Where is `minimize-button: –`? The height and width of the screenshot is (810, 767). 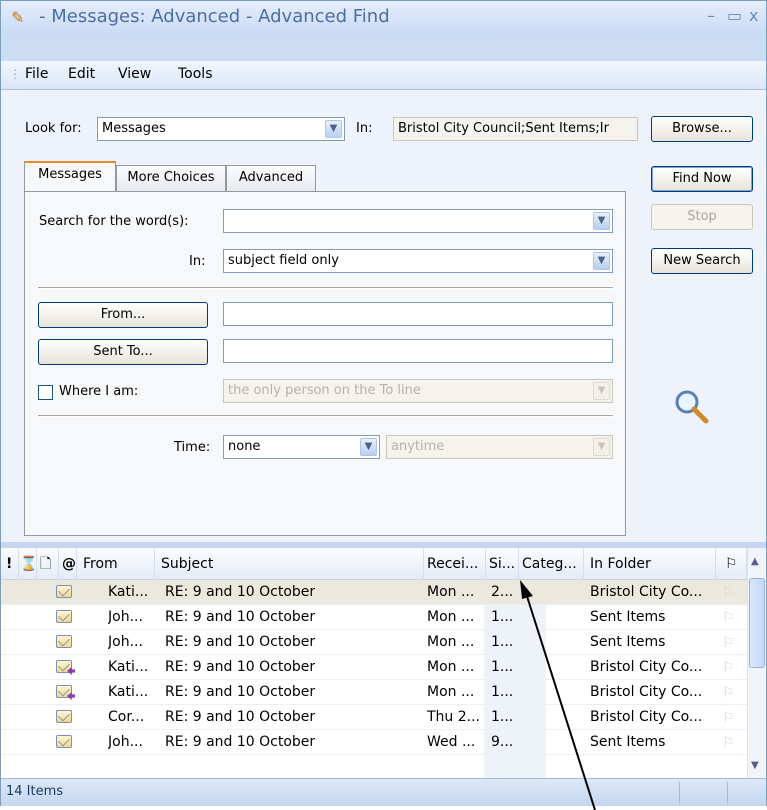 minimize-button: – is located at coordinates (711, 15).